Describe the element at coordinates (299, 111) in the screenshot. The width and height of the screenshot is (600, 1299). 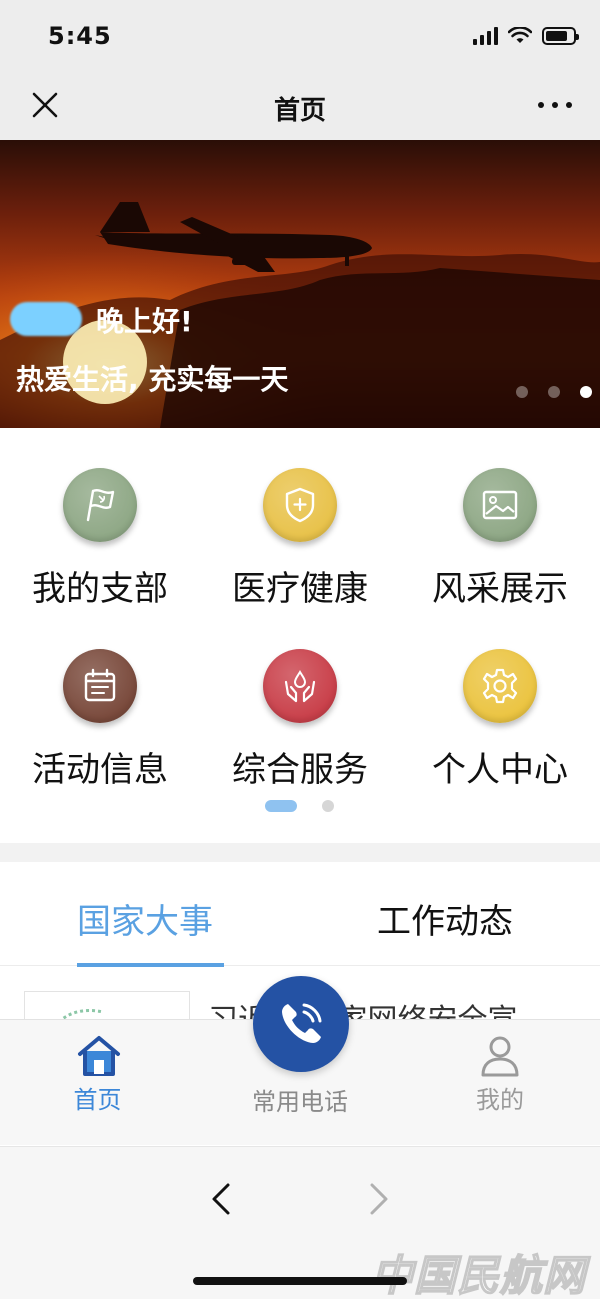
I see `page-title: 首页` at that location.